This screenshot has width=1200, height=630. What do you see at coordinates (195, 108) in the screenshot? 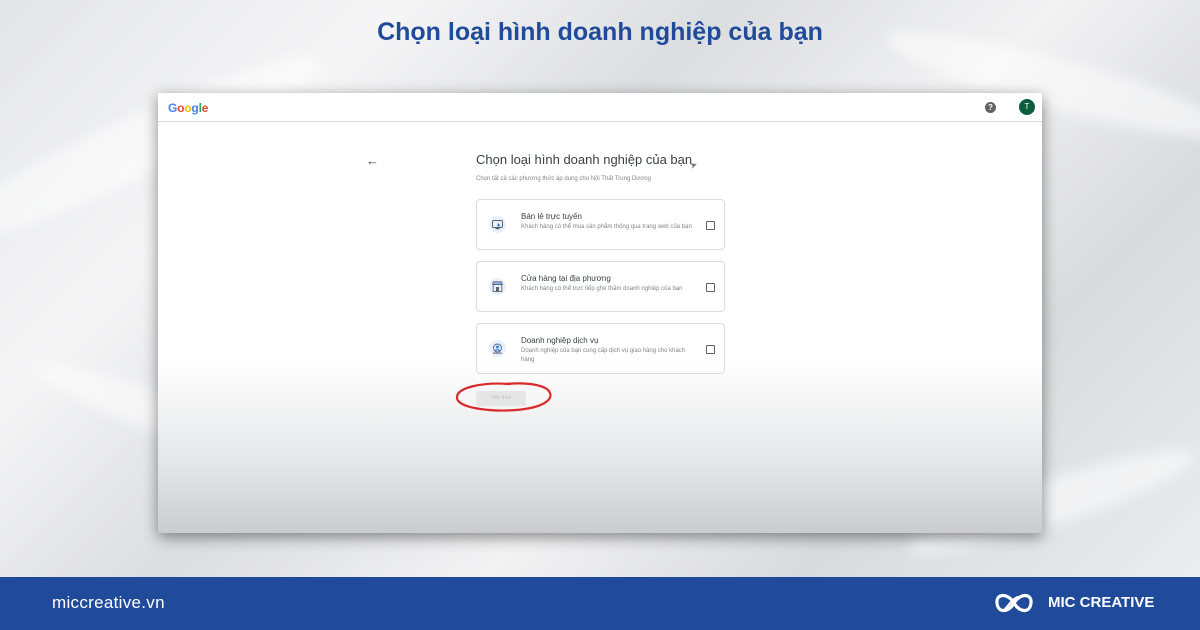
I see `logo-letter: g` at bounding box center [195, 108].